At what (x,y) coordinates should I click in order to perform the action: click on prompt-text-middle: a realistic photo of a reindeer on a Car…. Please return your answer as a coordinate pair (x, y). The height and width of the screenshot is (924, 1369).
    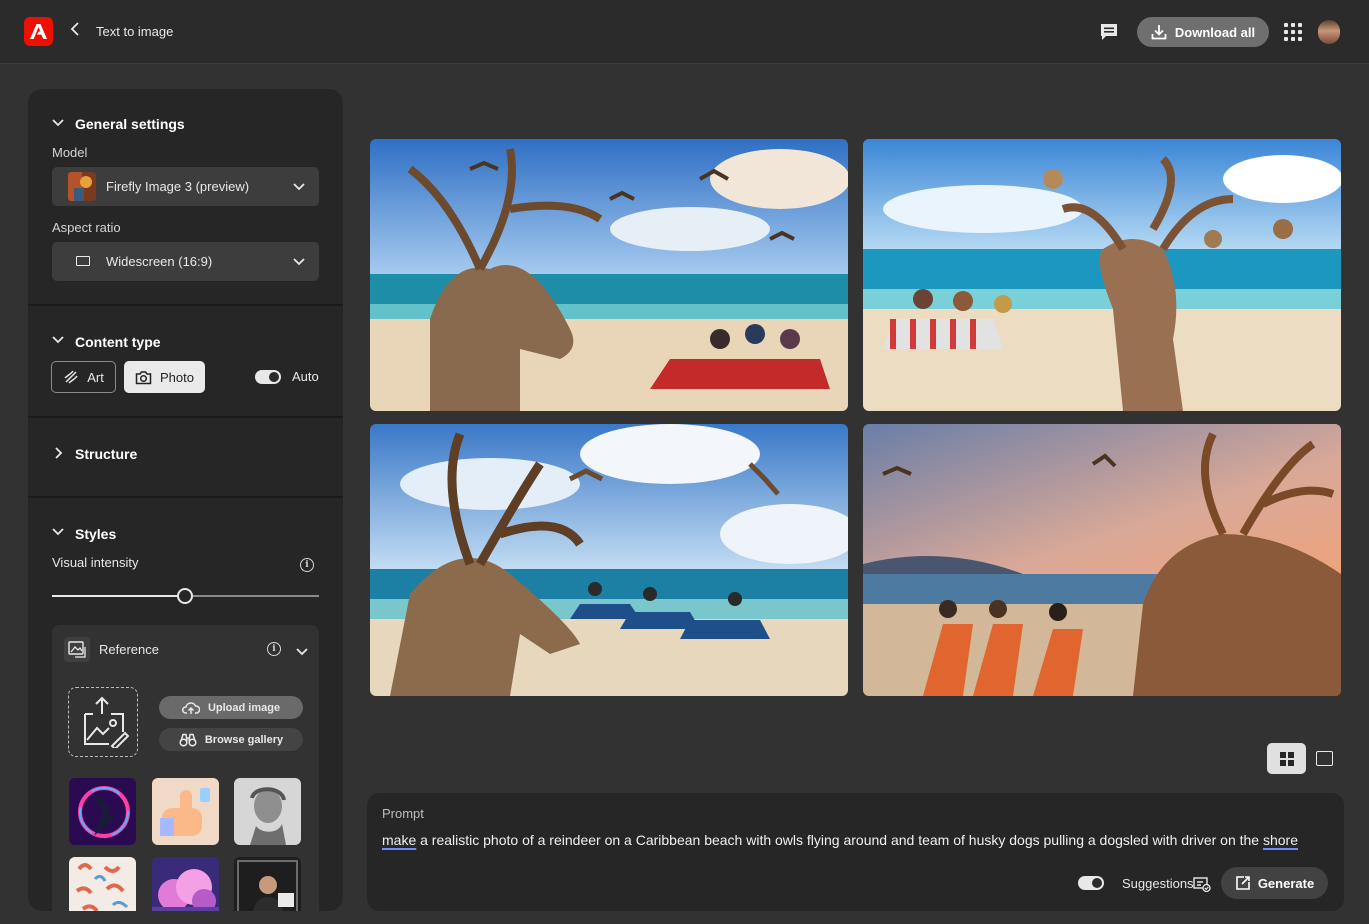
    Looking at the image, I should click on (839, 840).